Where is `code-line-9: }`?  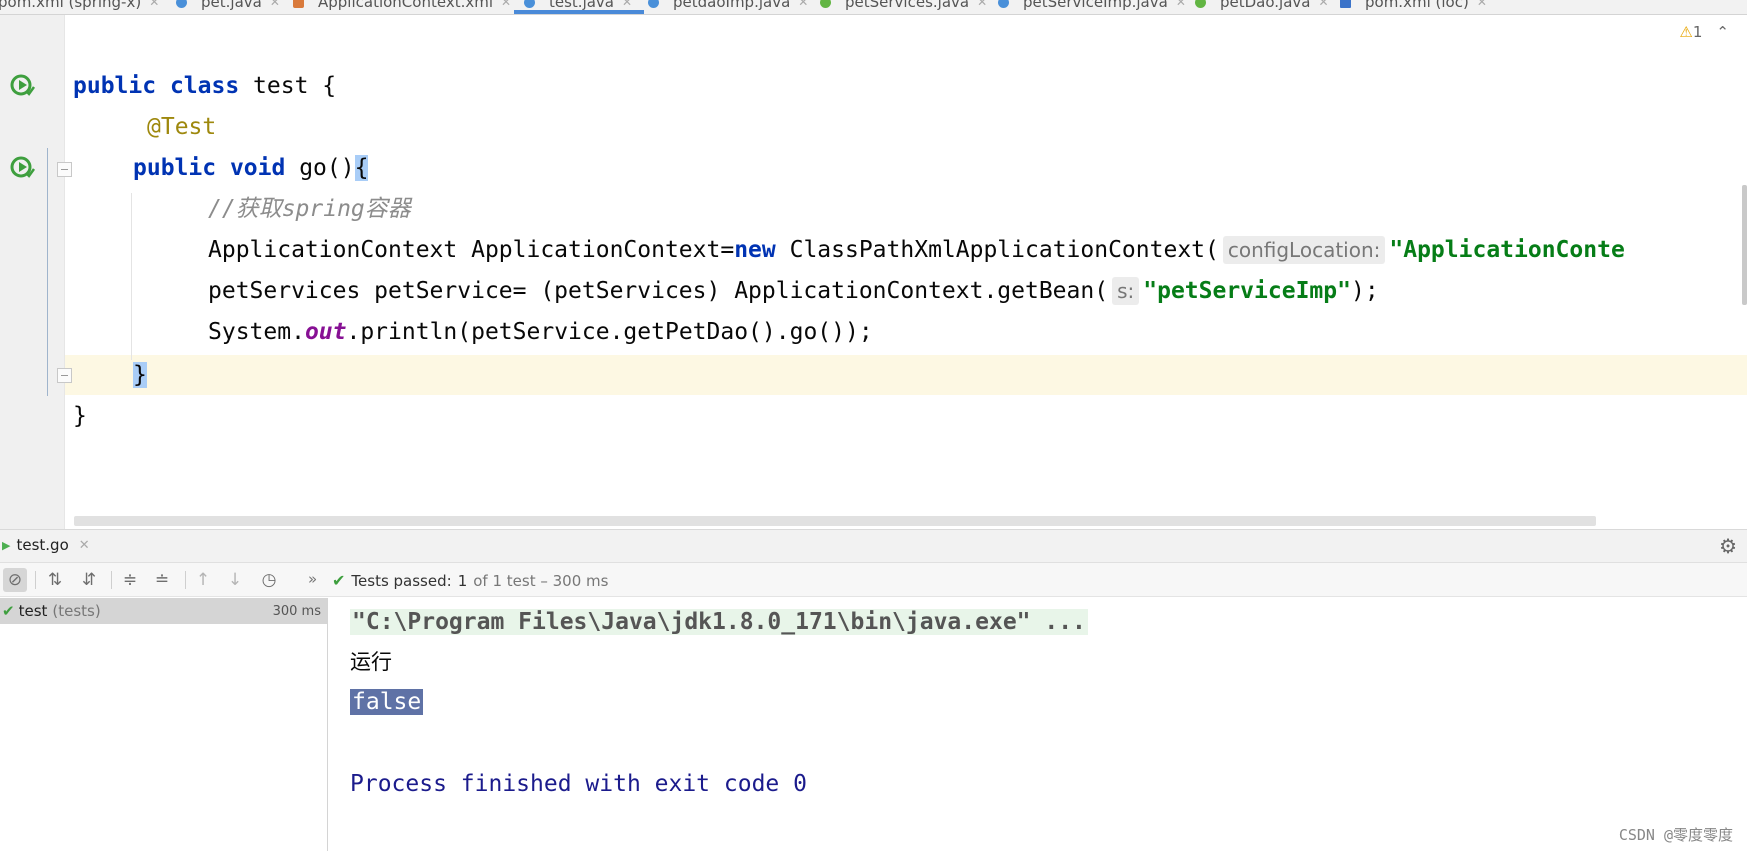 code-line-9: } is located at coordinates (80, 416).